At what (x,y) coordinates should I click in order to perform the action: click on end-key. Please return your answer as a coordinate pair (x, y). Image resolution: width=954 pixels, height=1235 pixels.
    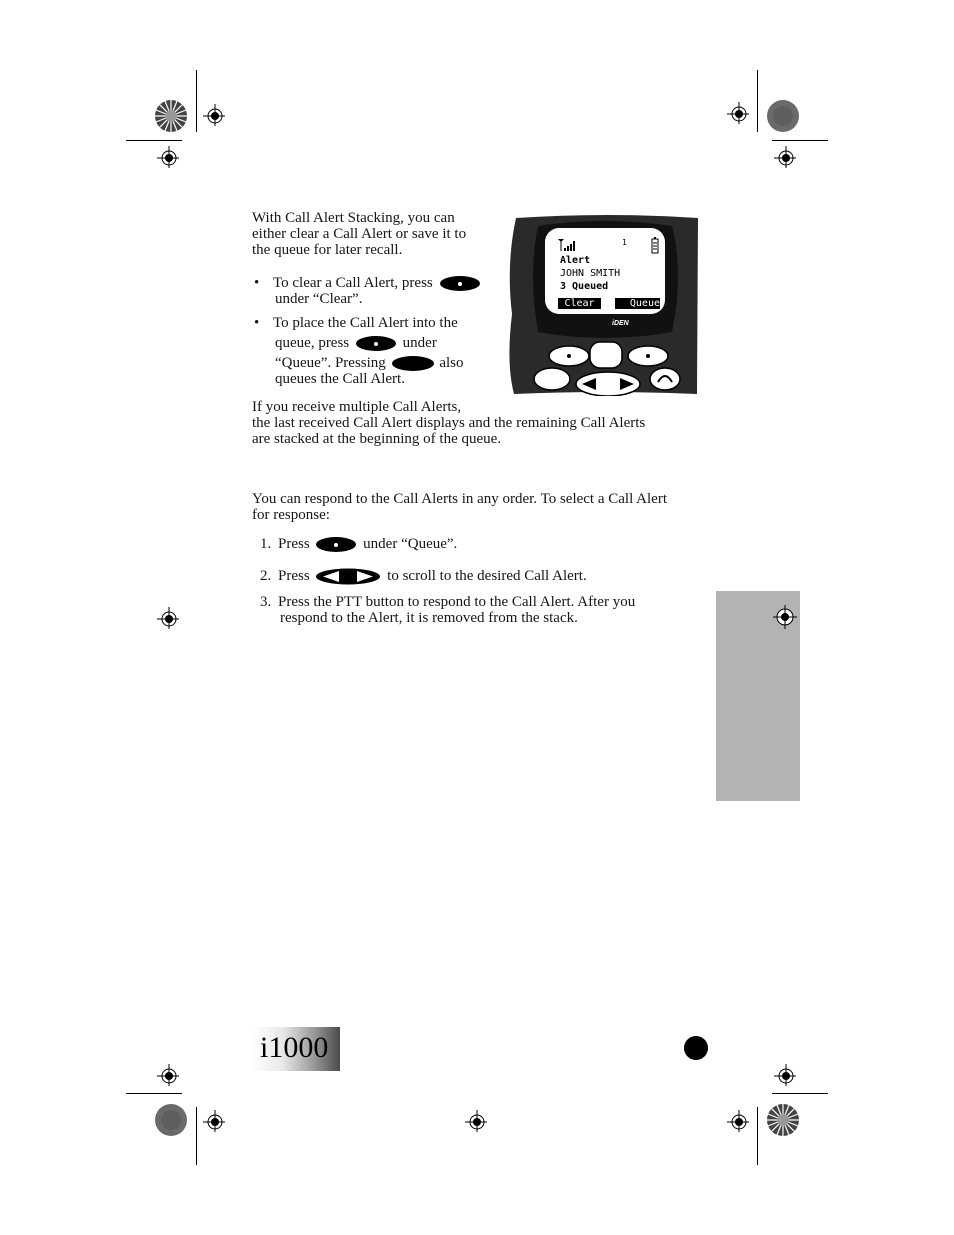
    Looking at the image, I should click on (665, 379).